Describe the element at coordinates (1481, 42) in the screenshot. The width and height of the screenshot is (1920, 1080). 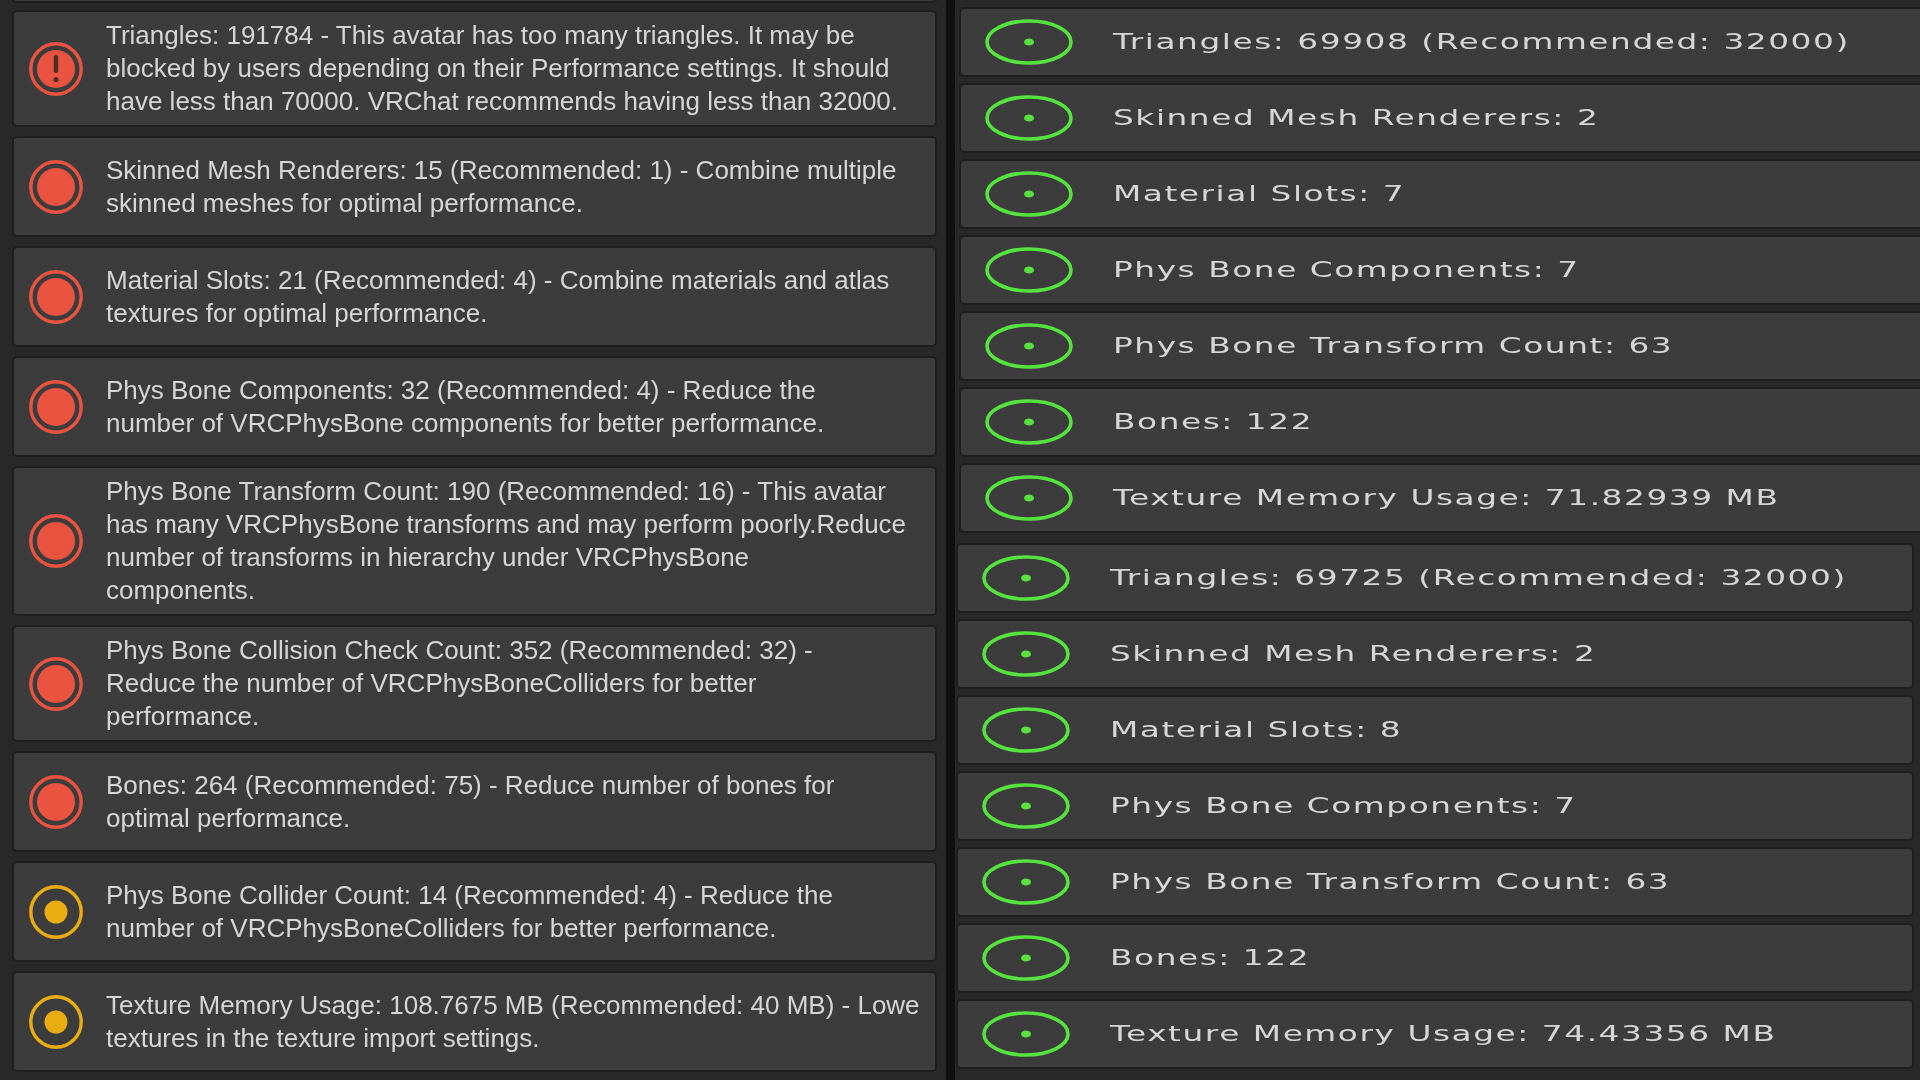
I see `stat-text: Triangles: 69908 (Recommended: 32000)` at that location.